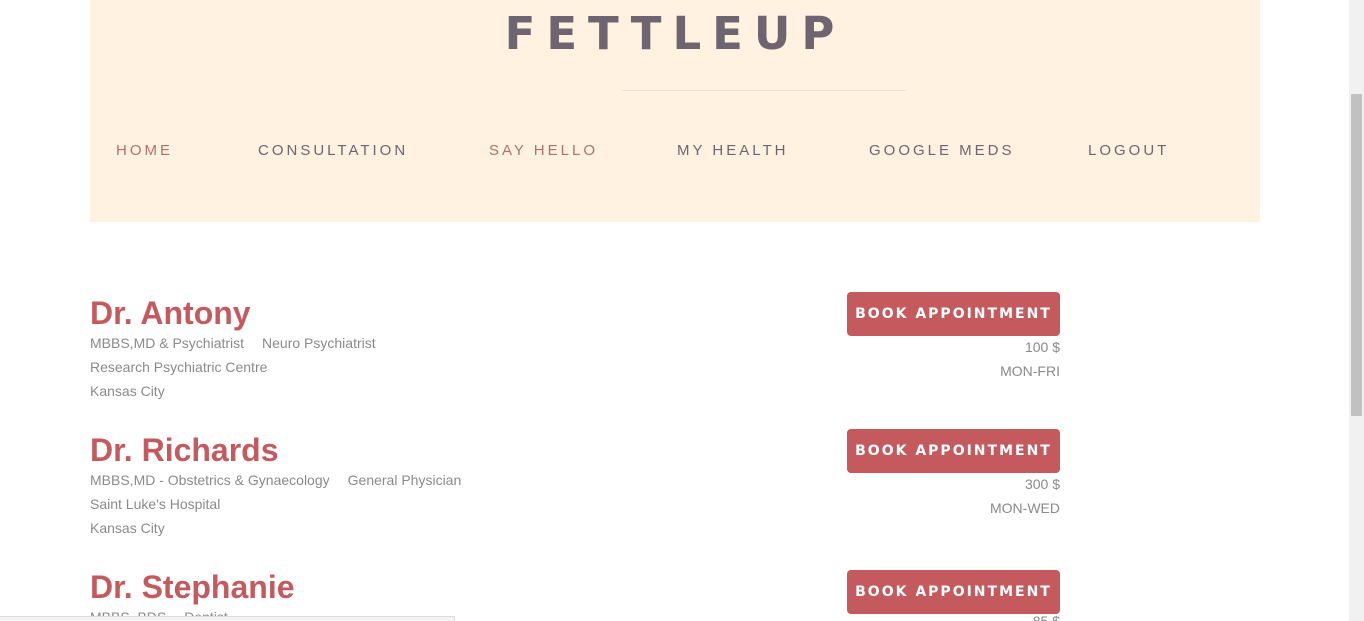  What do you see at coordinates (942, 151) in the screenshot?
I see `nav-google-meds: GOOGLE MEDS` at bounding box center [942, 151].